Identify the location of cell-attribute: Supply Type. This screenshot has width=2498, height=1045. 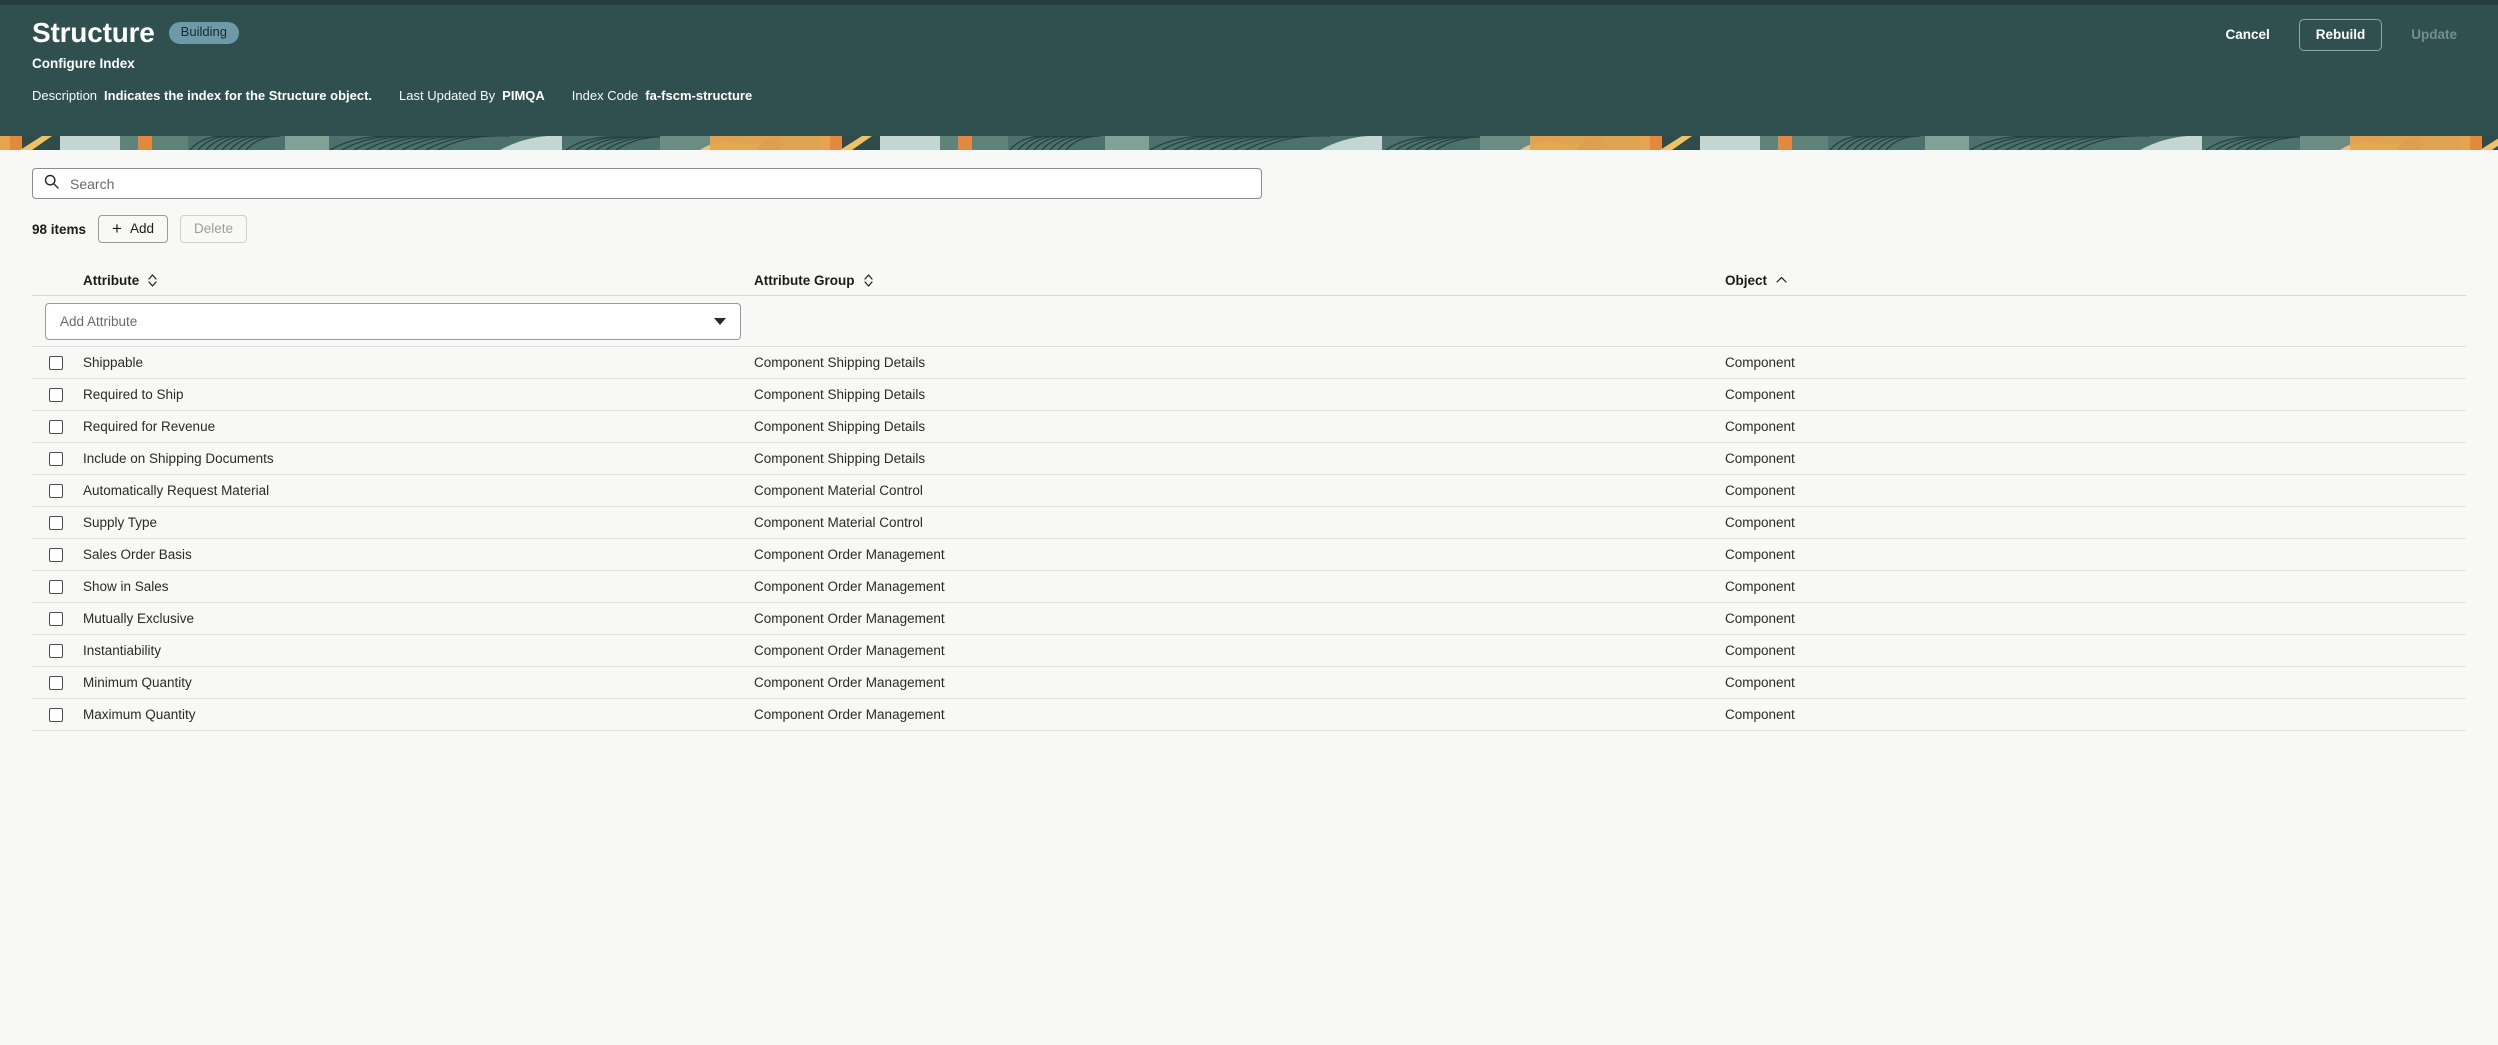
(120, 522).